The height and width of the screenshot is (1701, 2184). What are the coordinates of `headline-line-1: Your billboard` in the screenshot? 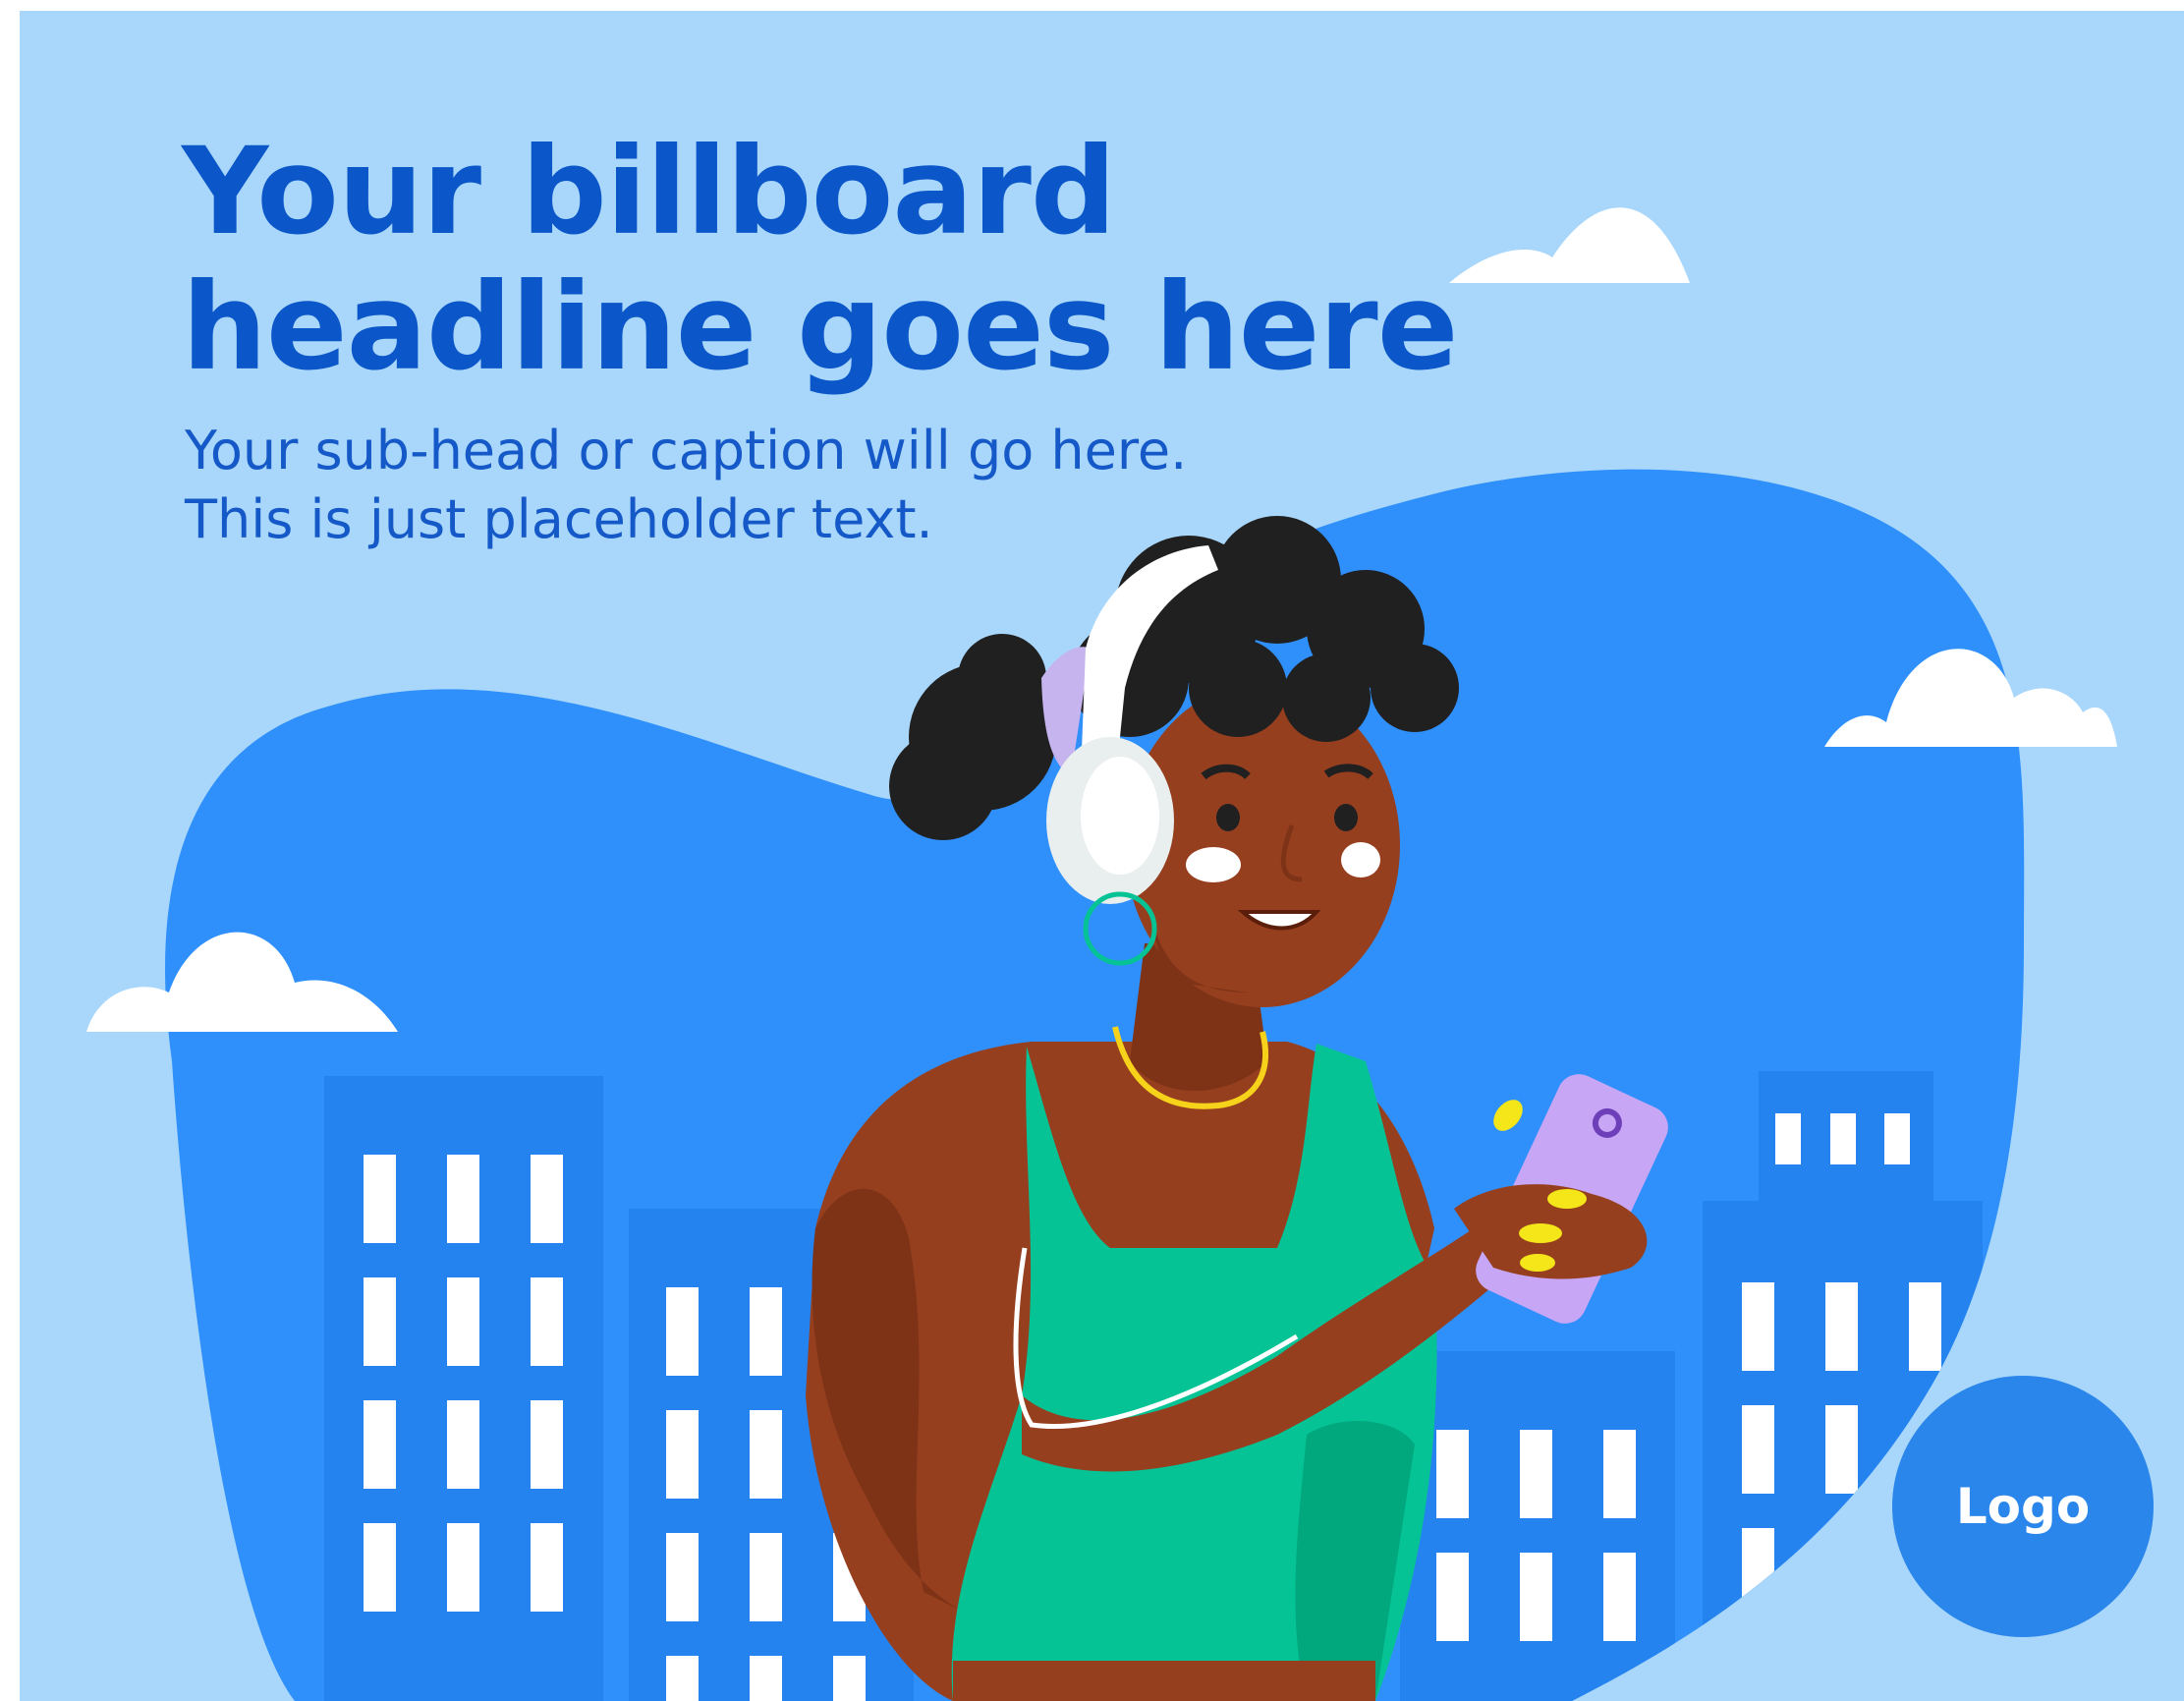 It's located at (649, 192).